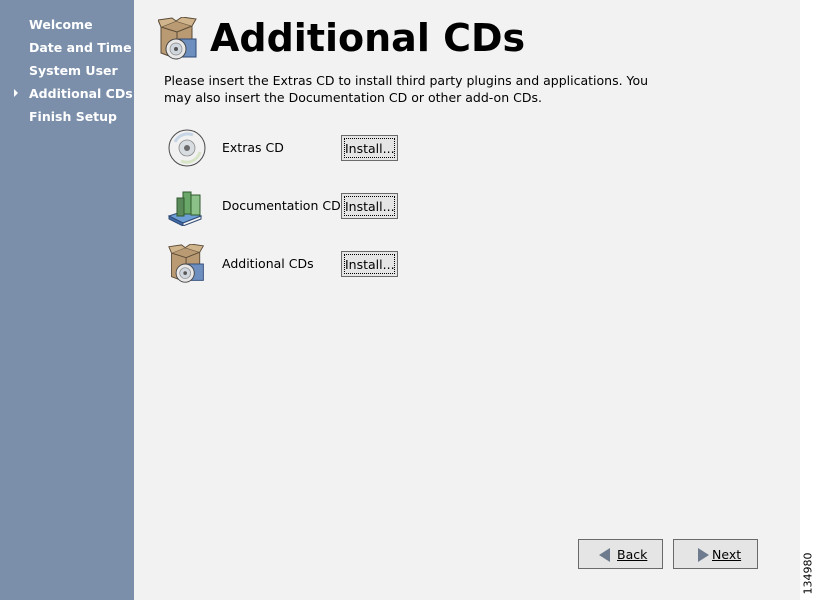 The image size is (817, 600). What do you see at coordinates (185, 208) in the screenshot?
I see `books-icon` at bounding box center [185, 208].